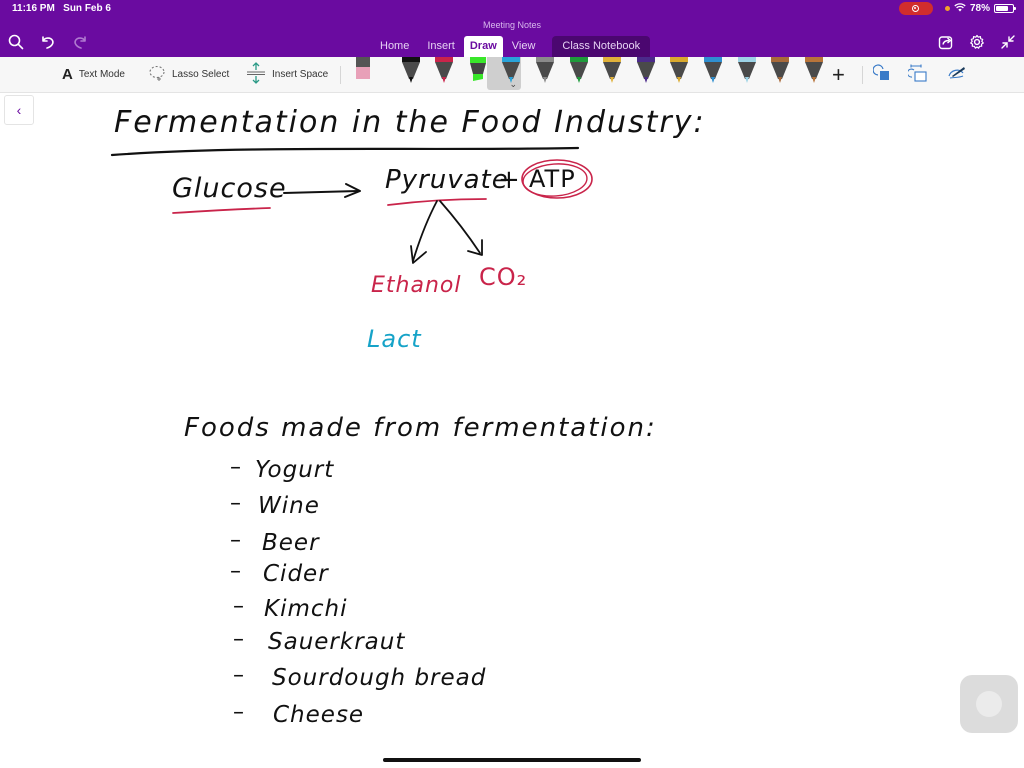 The image size is (1024, 768). What do you see at coordinates (296, 574) in the screenshot?
I see `food-name: Cider` at bounding box center [296, 574].